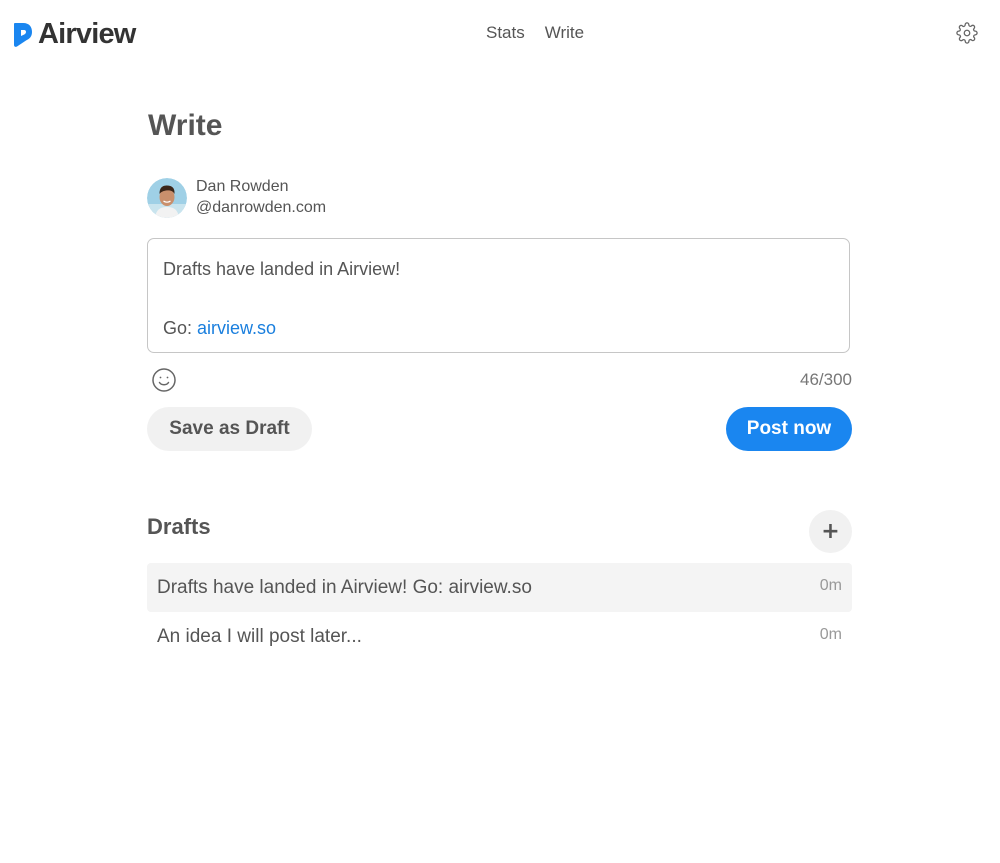  What do you see at coordinates (564, 33) in the screenshot?
I see `nav-write: Write` at bounding box center [564, 33].